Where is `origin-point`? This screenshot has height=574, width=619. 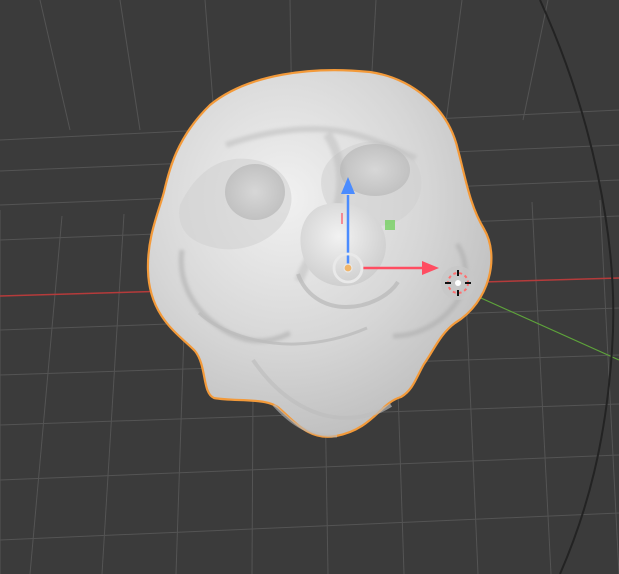
origin-point is located at coordinates (348, 268).